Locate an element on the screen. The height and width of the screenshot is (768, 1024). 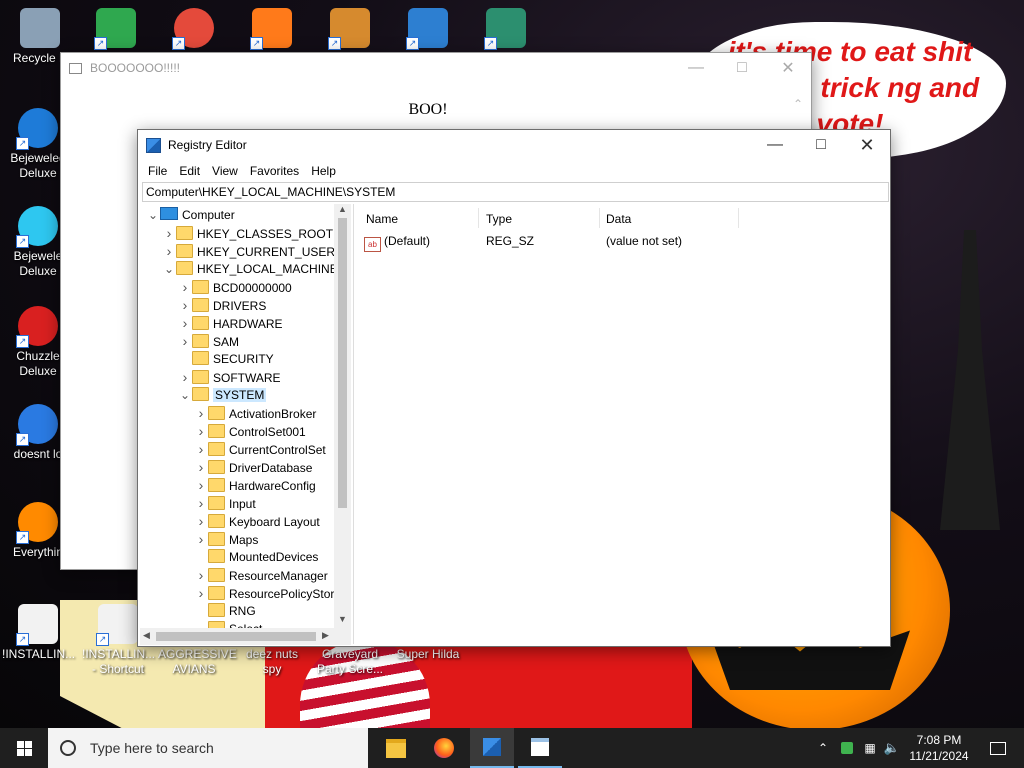
tree-node: SECURITY is located at coordinates (226, 359).